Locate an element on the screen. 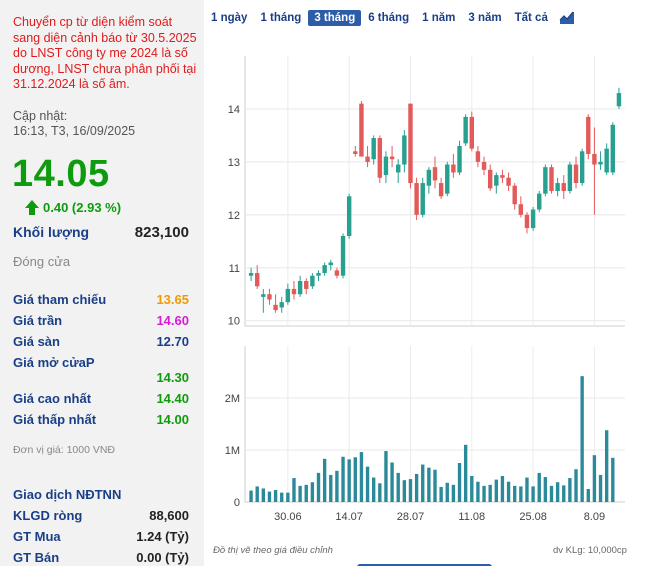 The width and height of the screenshot is (653, 566). volume-tick-label: 0 is located at coordinates (237, 503).